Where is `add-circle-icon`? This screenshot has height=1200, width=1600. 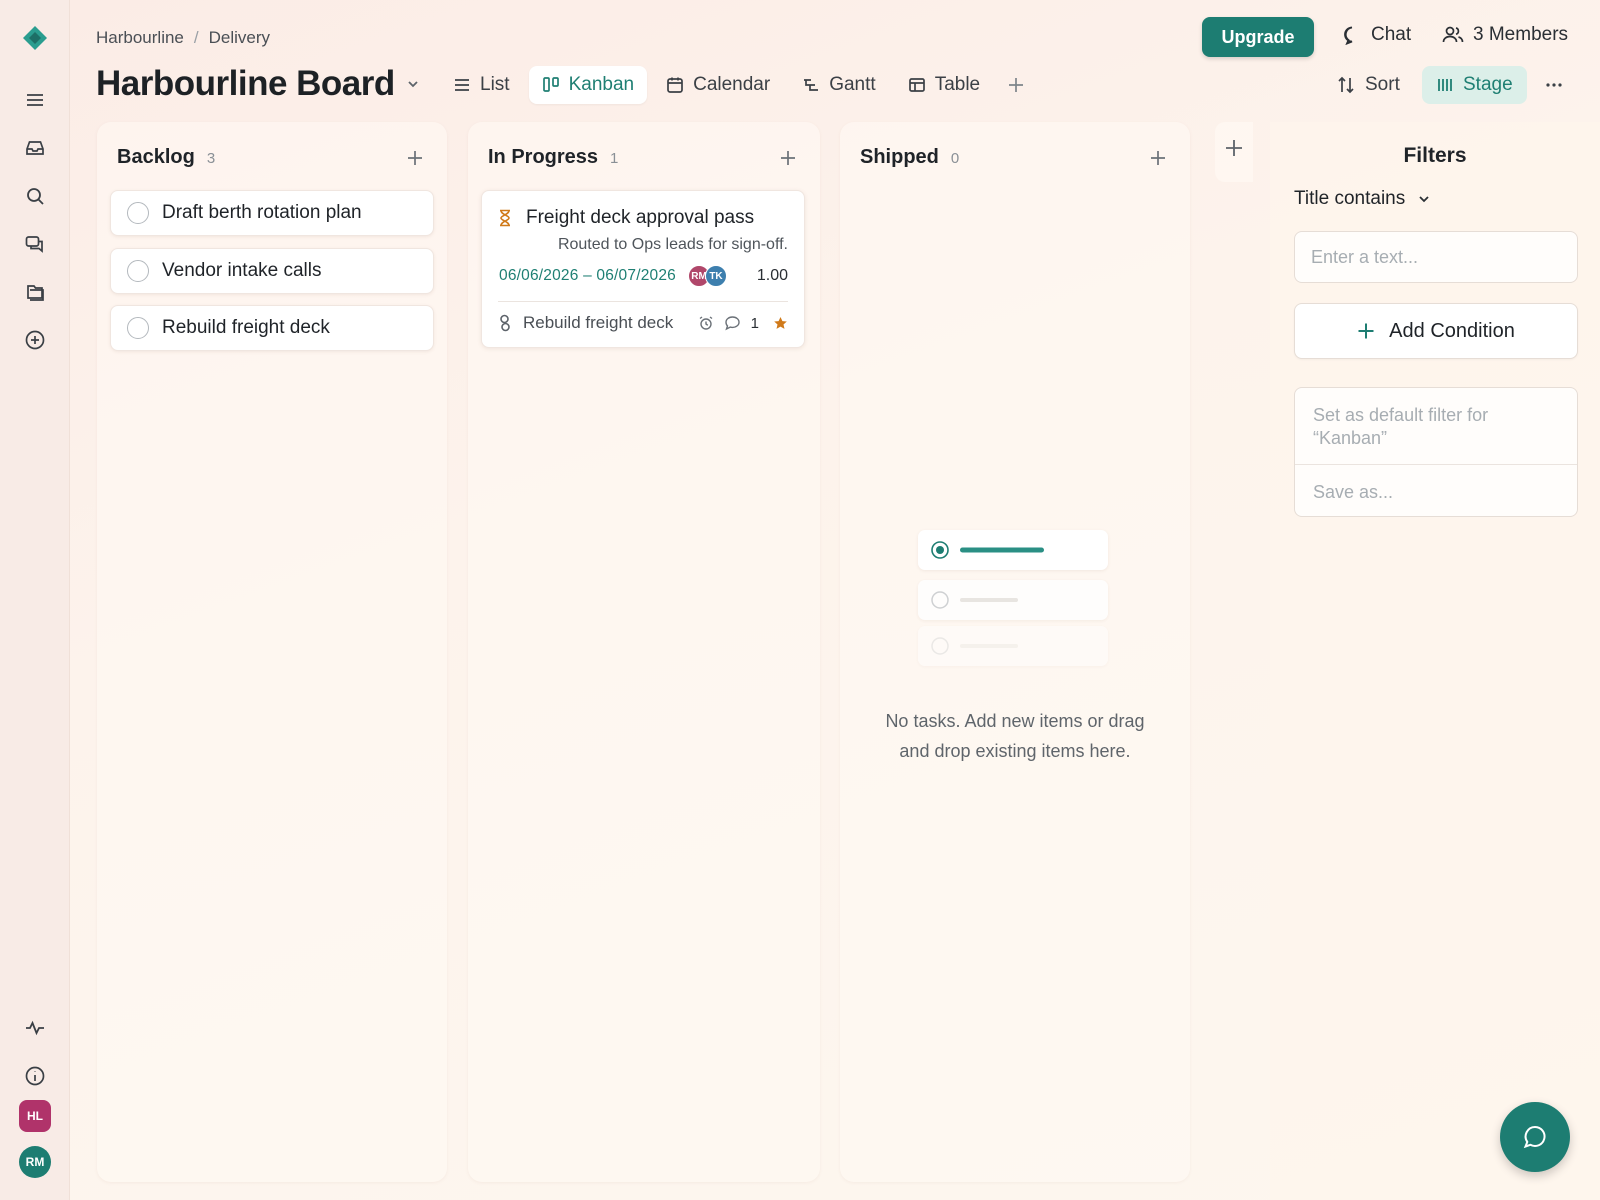
add-circle-icon is located at coordinates (35, 340).